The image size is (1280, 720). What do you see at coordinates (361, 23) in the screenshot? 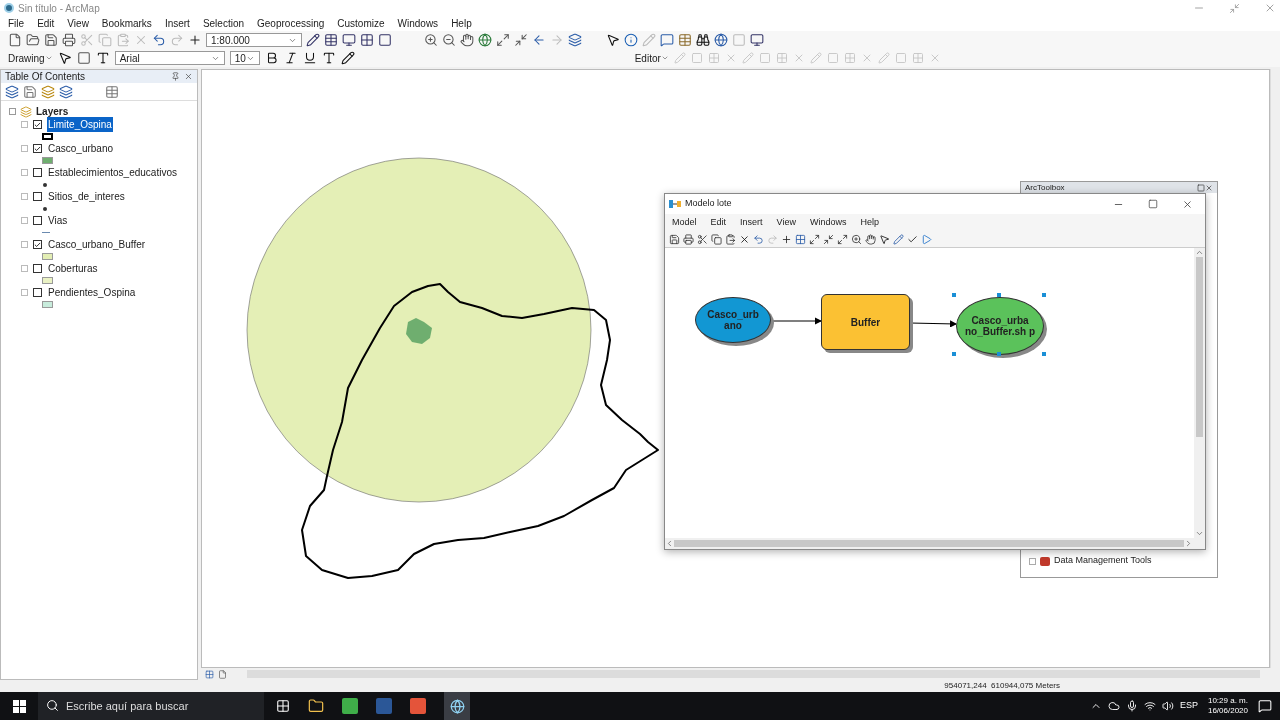
I see `menu-item: Customize` at bounding box center [361, 23].